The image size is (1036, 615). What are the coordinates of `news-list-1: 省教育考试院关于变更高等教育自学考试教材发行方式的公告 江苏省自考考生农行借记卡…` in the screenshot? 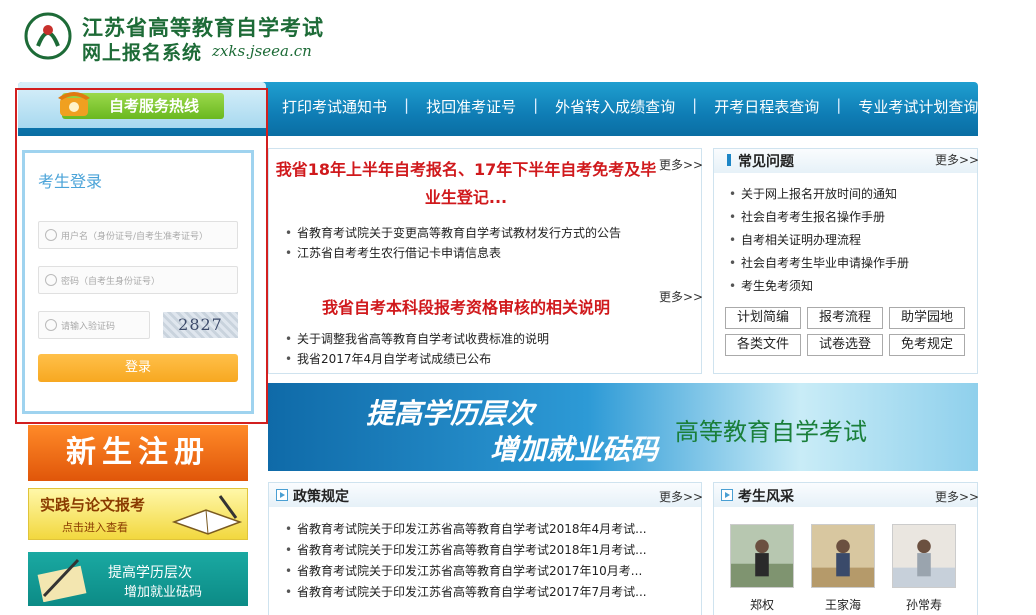 It's located at (452, 243).